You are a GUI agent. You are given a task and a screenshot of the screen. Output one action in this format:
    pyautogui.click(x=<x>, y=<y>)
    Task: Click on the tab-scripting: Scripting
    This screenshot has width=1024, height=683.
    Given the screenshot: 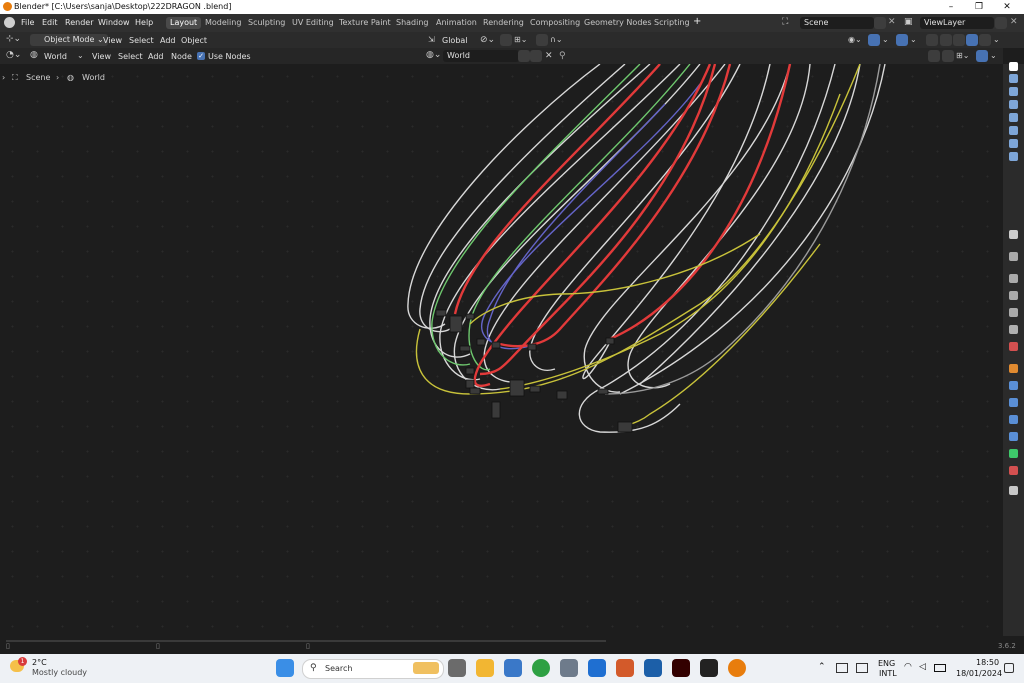 What is the action you would take?
    pyautogui.click(x=672, y=23)
    